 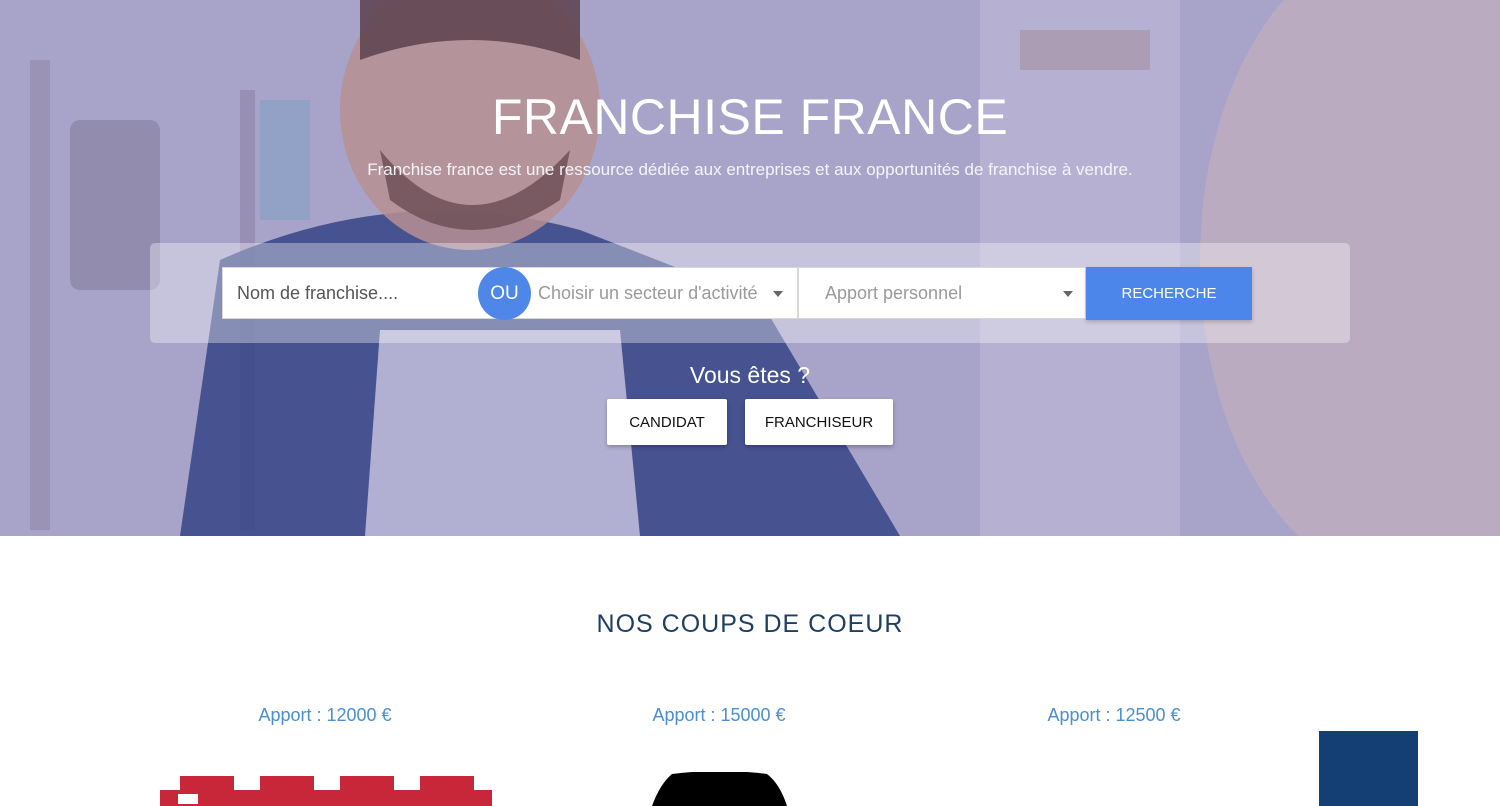 What do you see at coordinates (894, 293) in the screenshot?
I see `apport-select-value: Apport personnel` at bounding box center [894, 293].